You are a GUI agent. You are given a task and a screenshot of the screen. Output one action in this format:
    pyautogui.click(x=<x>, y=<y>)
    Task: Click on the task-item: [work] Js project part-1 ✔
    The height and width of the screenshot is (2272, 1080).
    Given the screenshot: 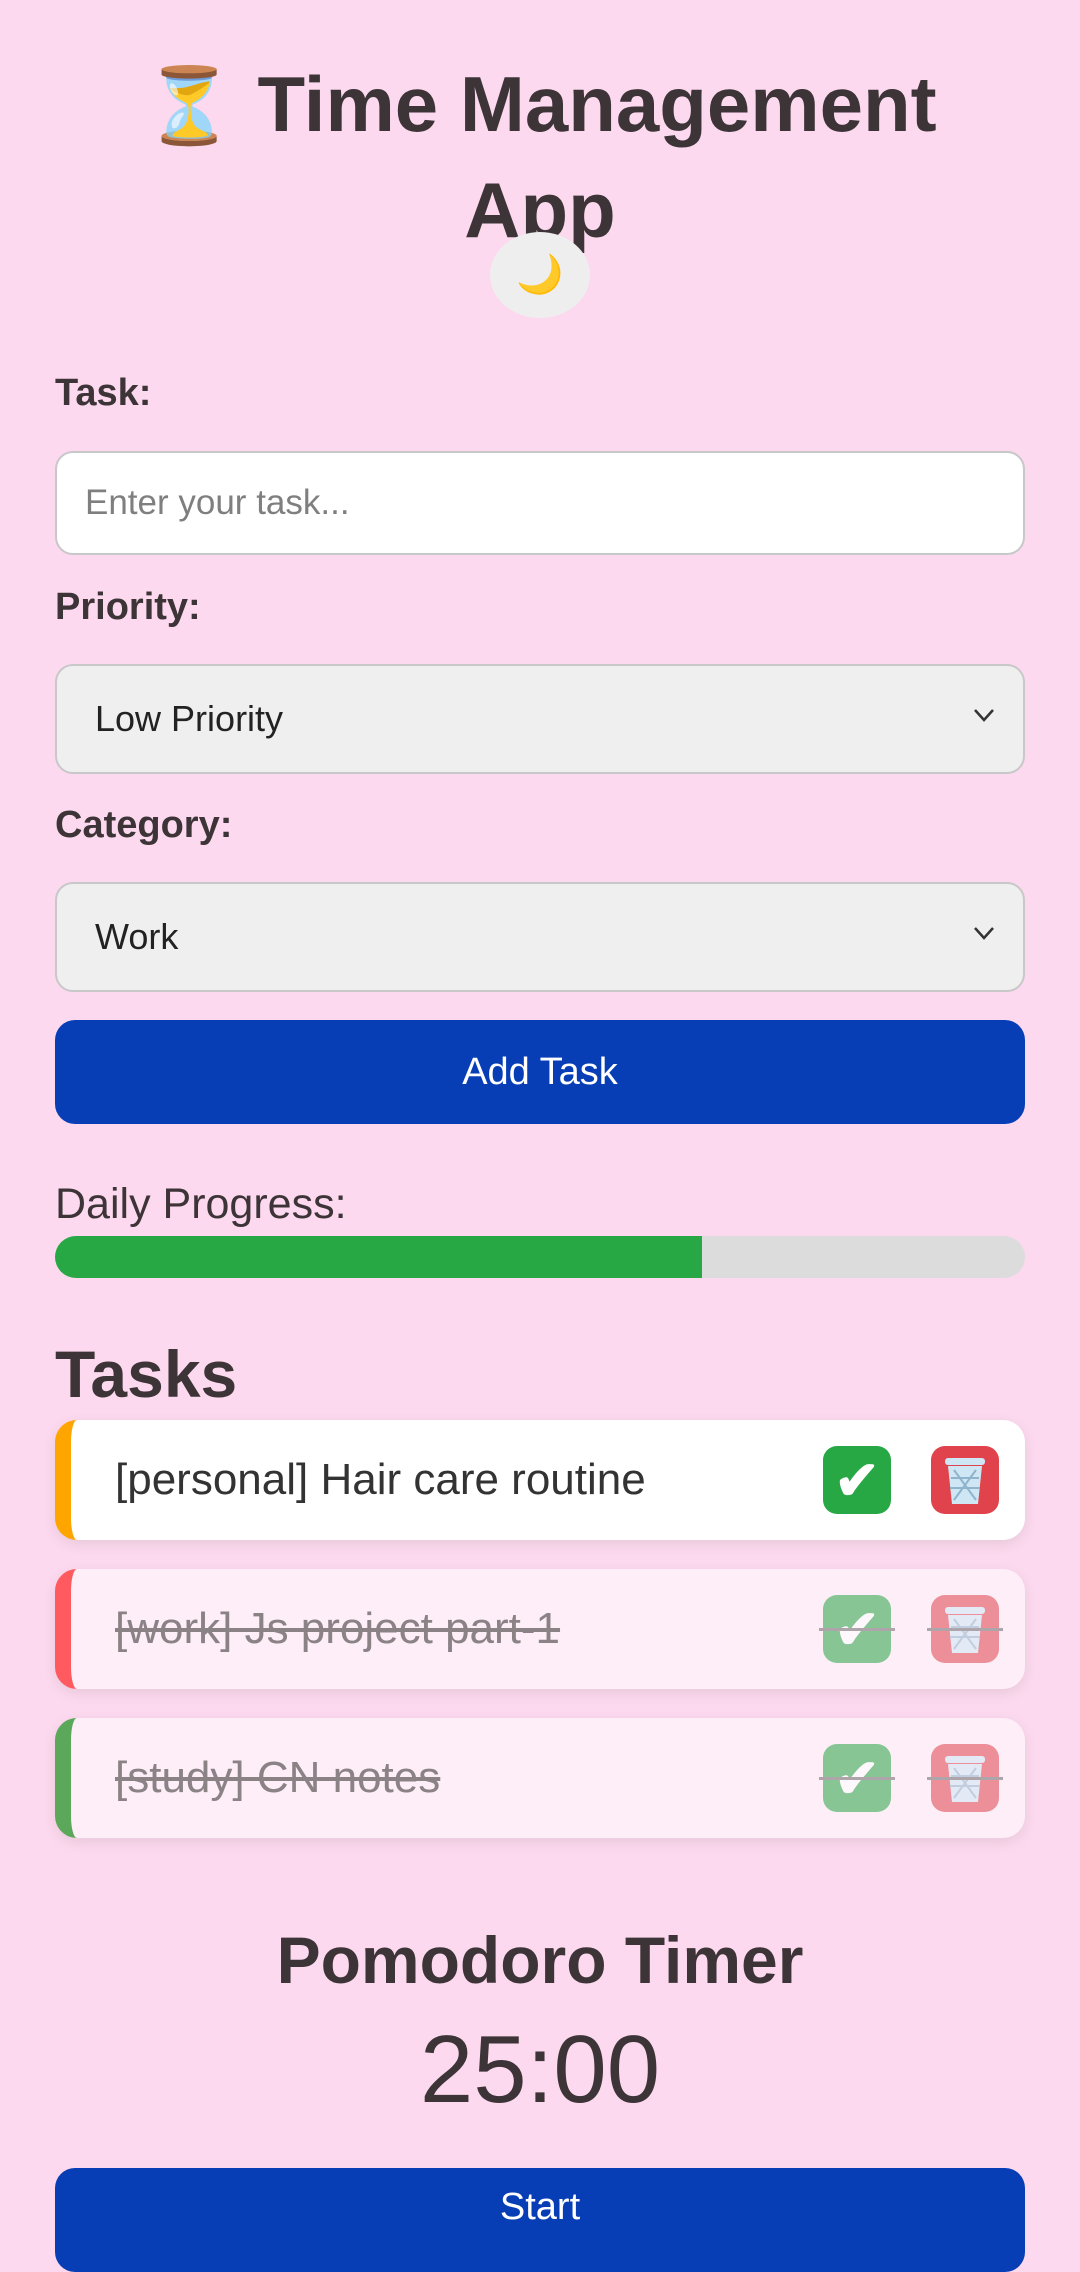 What is the action you would take?
    pyautogui.click(x=540, y=1629)
    